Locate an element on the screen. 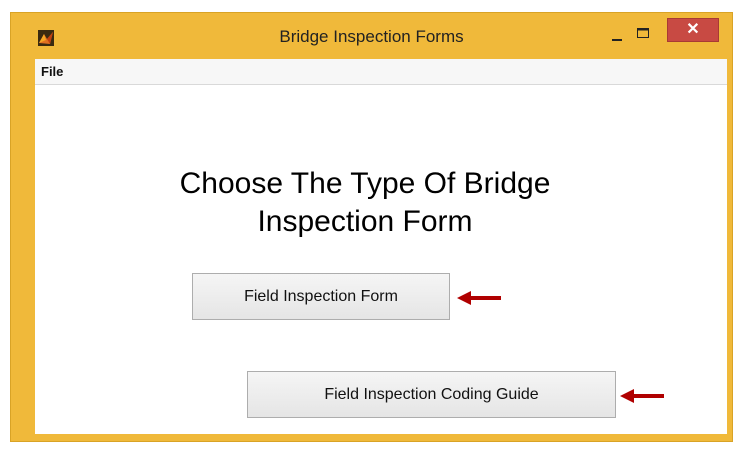 The width and height of the screenshot is (735, 449). close-icon: ✕ is located at coordinates (693, 29).